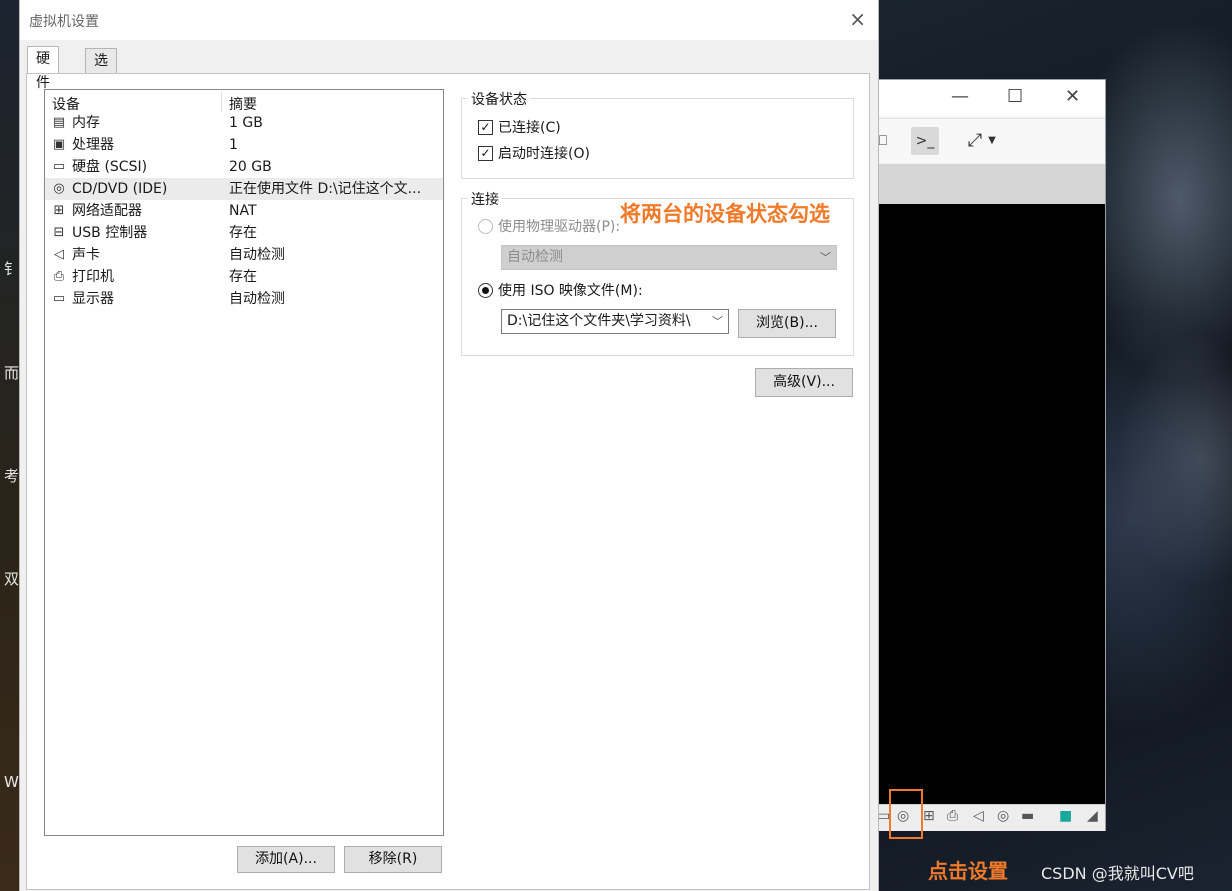 Image resolution: width=1232 pixels, height=891 pixels. What do you see at coordinates (59, 144) in the screenshot?
I see `processor-icon: ▣` at bounding box center [59, 144].